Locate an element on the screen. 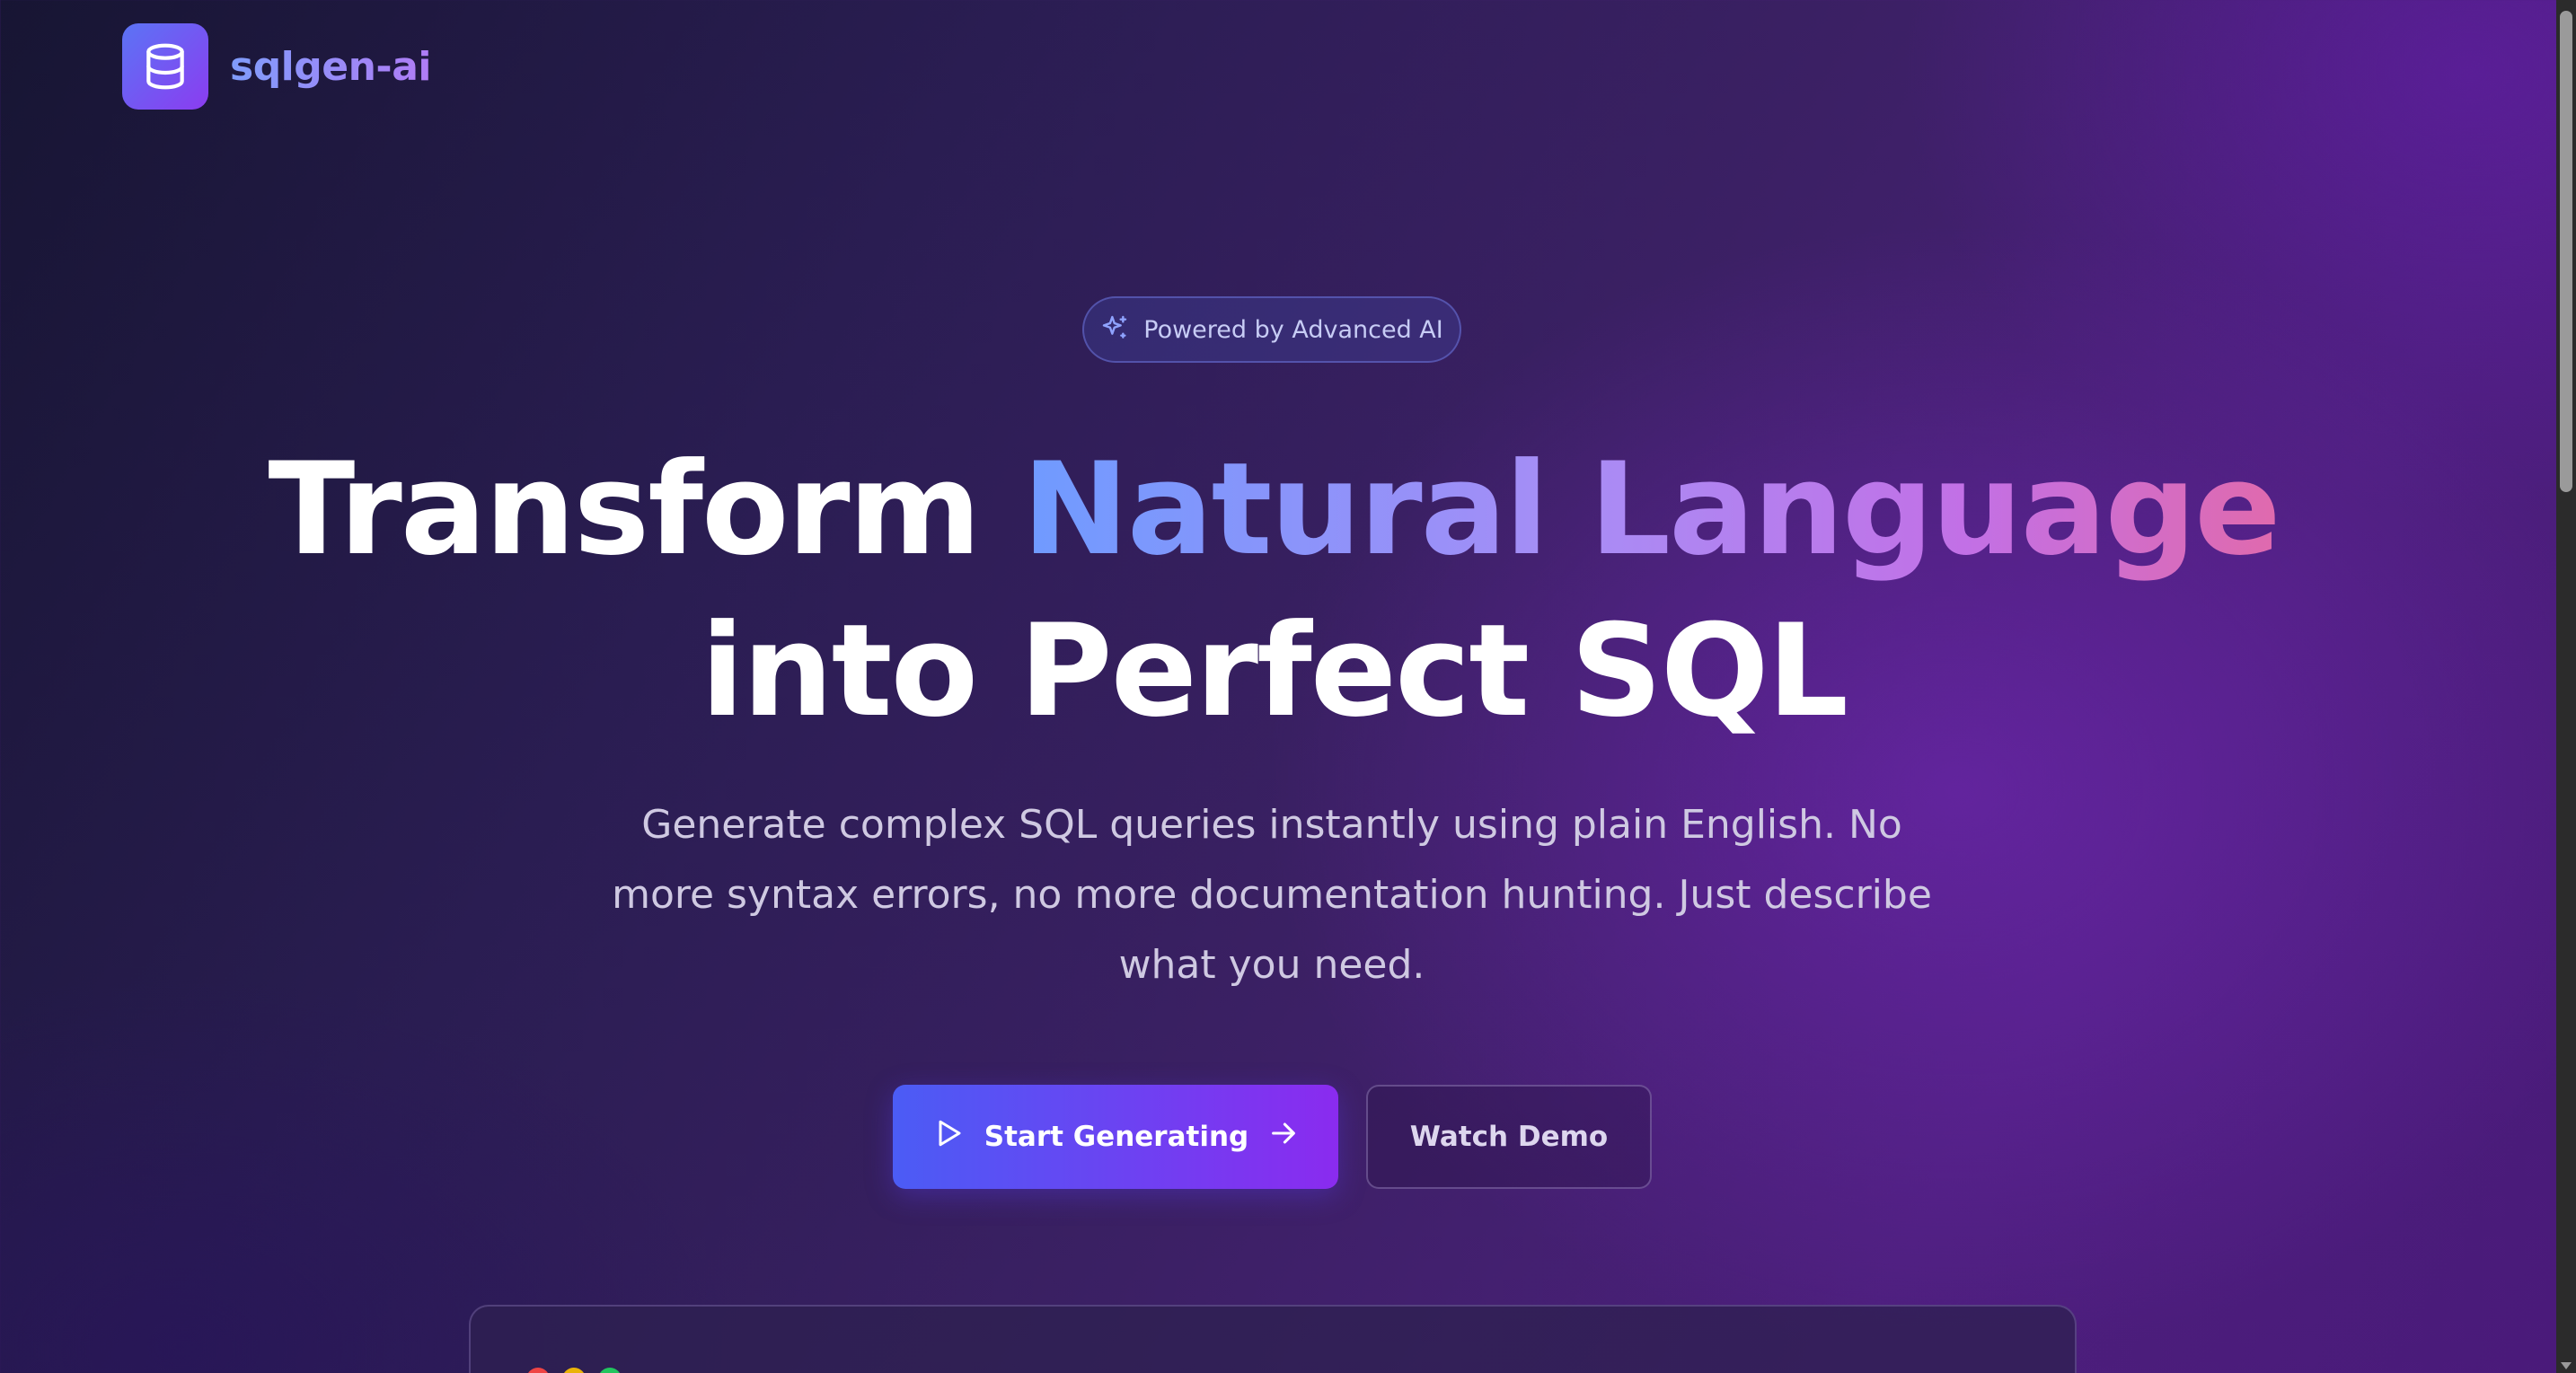 This screenshot has height=1373, width=2576. arrow-right-icon is located at coordinates (1283, 1137).